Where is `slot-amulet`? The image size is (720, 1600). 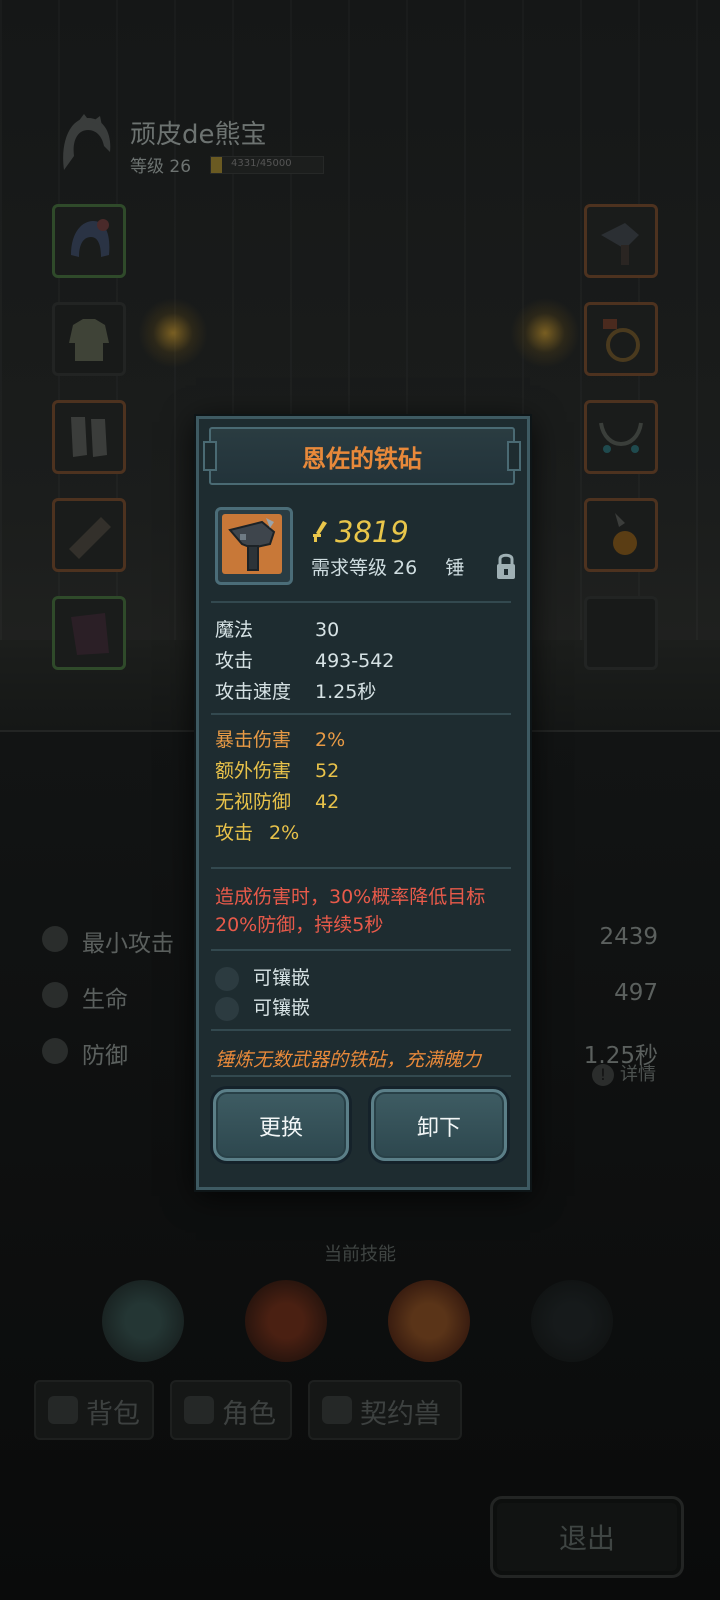
slot-amulet is located at coordinates (621, 535).